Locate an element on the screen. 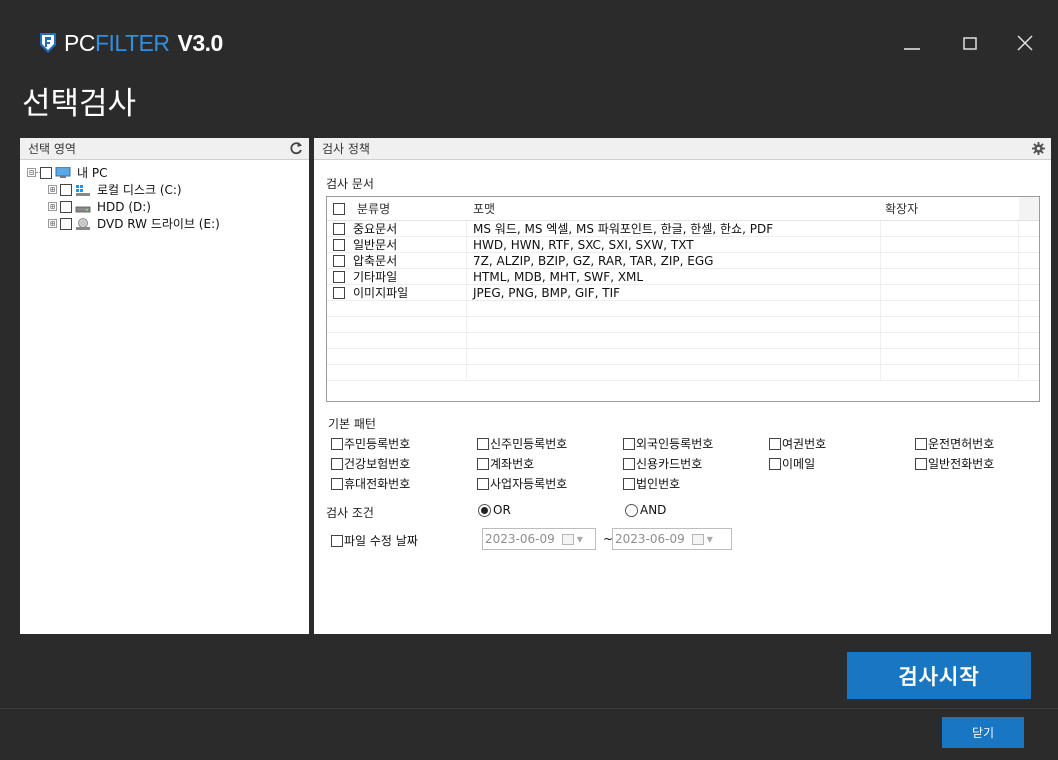 The image size is (1058, 760). pattern-item: 주민등록번호 is located at coordinates (370, 443).